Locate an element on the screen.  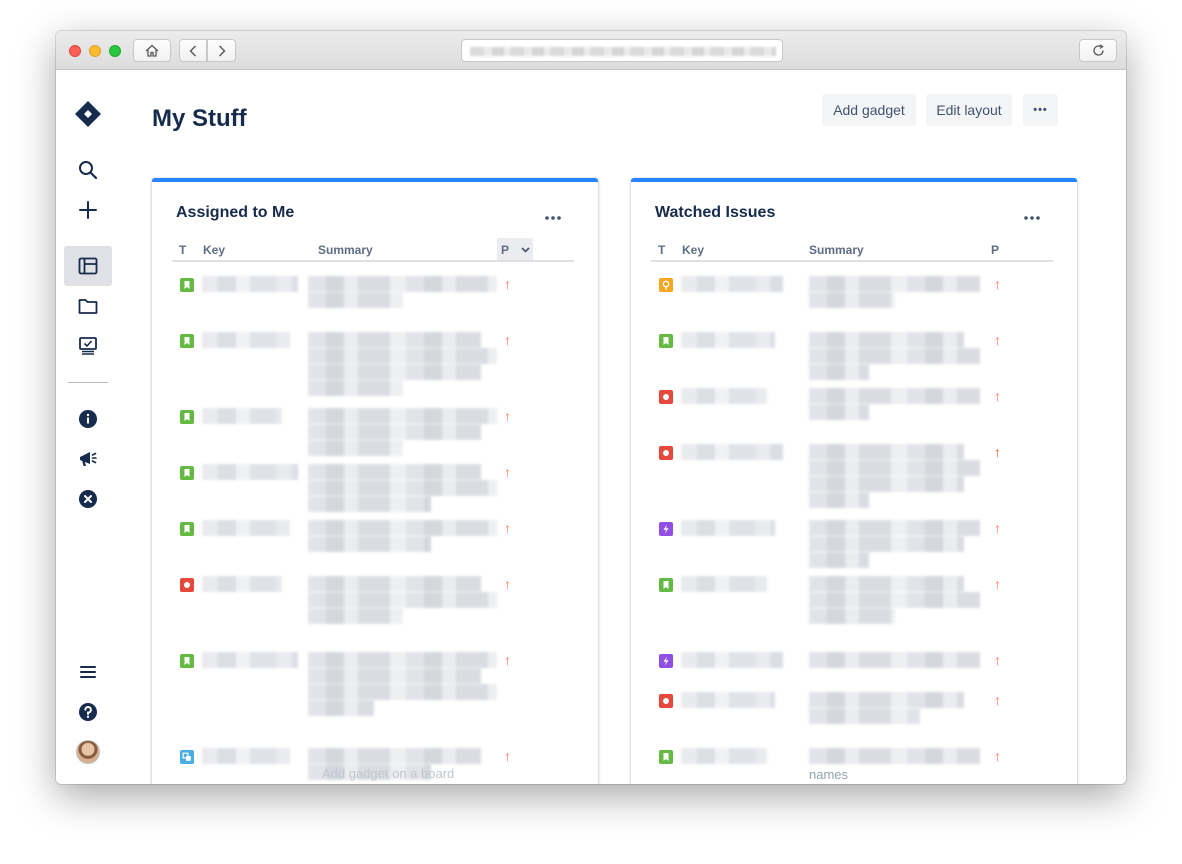
add-gadget-button: Add gadget is located at coordinates (869, 110).